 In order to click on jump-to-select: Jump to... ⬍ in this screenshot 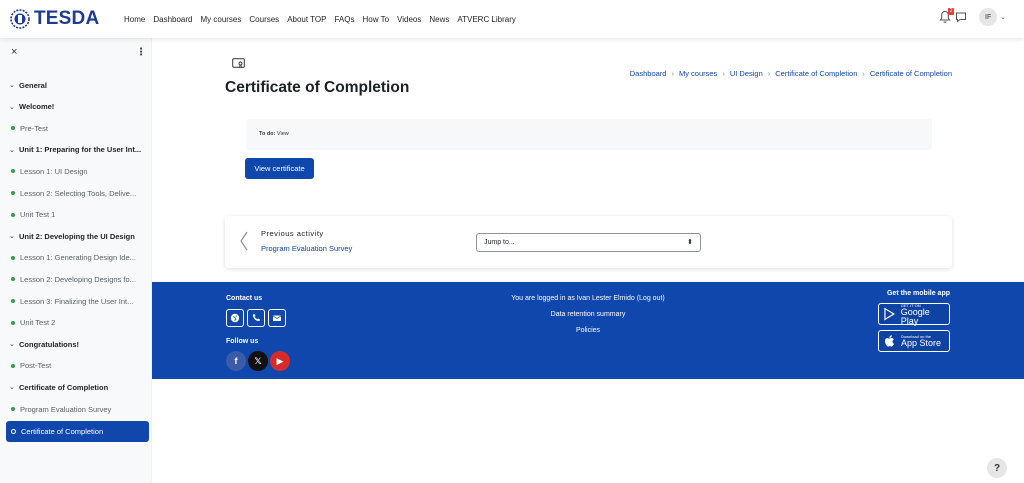, I will do `click(588, 242)`.